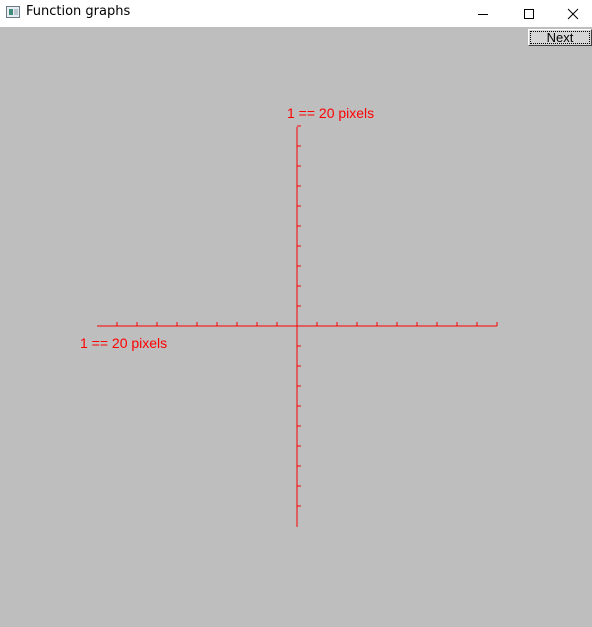  Describe the element at coordinates (299, 316) in the screenshot. I see `y-axis-ticks` at that location.